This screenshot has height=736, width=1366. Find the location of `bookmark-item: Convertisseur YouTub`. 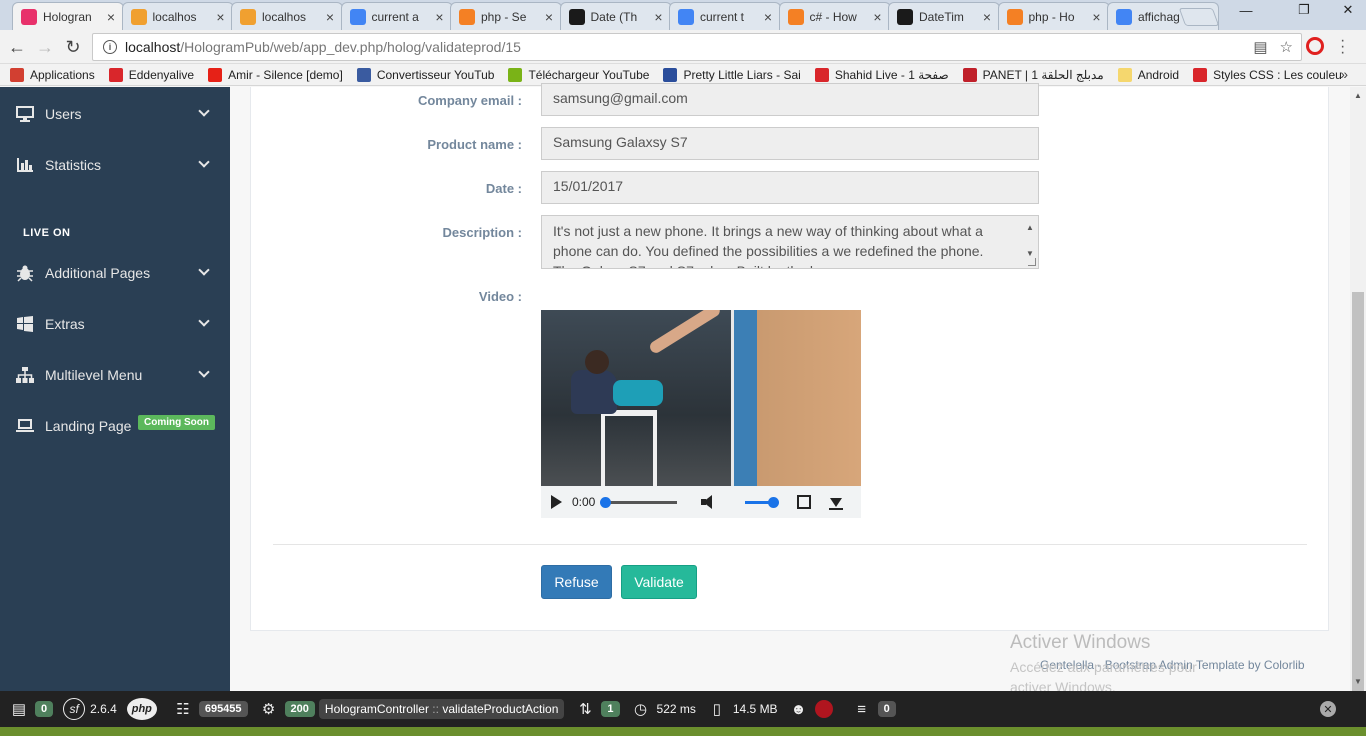

bookmark-item: Convertisseur YouTub is located at coordinates (425, 74).